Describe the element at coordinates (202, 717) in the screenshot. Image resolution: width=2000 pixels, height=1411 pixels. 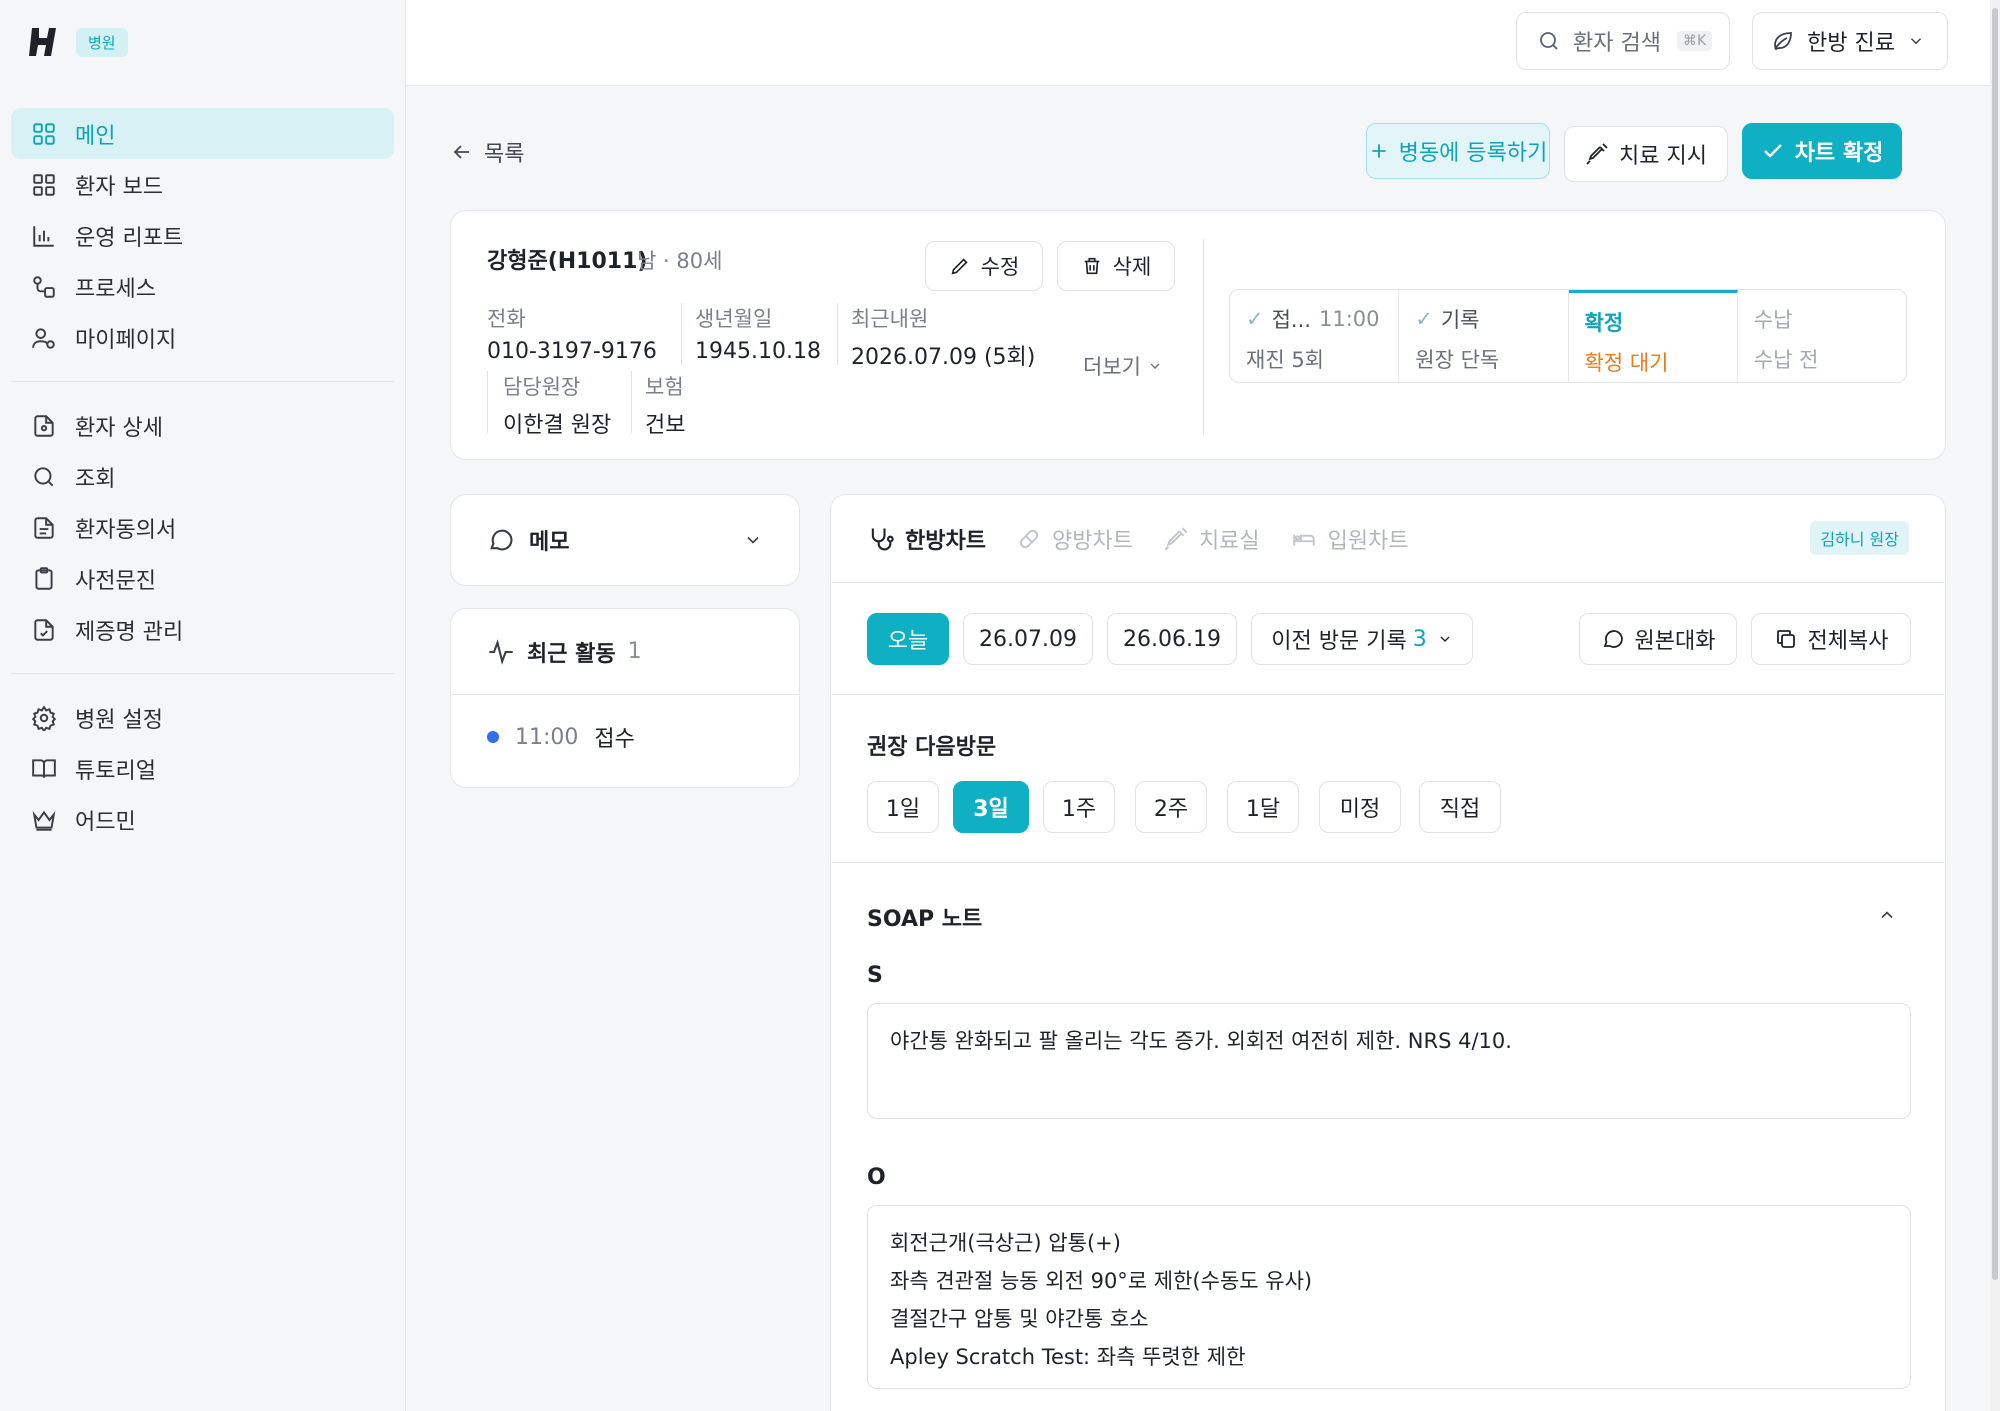
I see `sidebar-item-settings: 병원 설정` at that location.